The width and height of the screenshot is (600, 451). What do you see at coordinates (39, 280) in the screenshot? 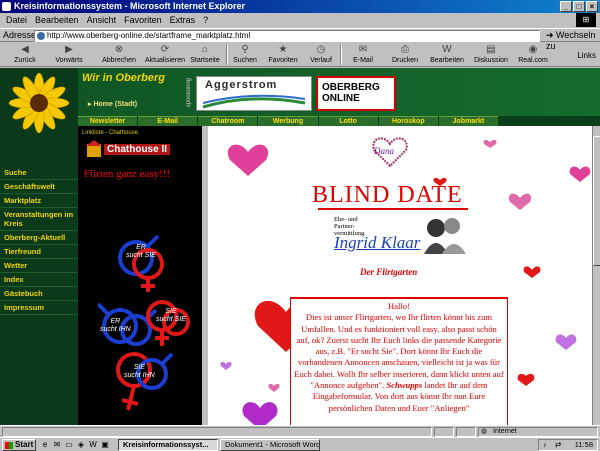
I see `nav-index: Index` at bounding box center [39, 280].